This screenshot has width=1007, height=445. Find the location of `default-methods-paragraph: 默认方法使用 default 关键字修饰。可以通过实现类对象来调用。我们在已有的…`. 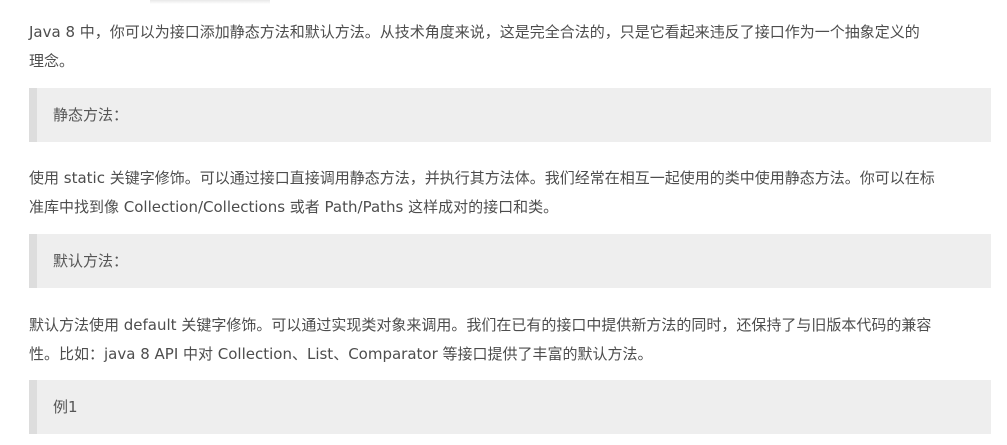

default-methods-paragraph: 默认方法使用 default 关键字修饰。可以通过实现类对象来调用。我们在已有的… is located at coordinates (511, 340).